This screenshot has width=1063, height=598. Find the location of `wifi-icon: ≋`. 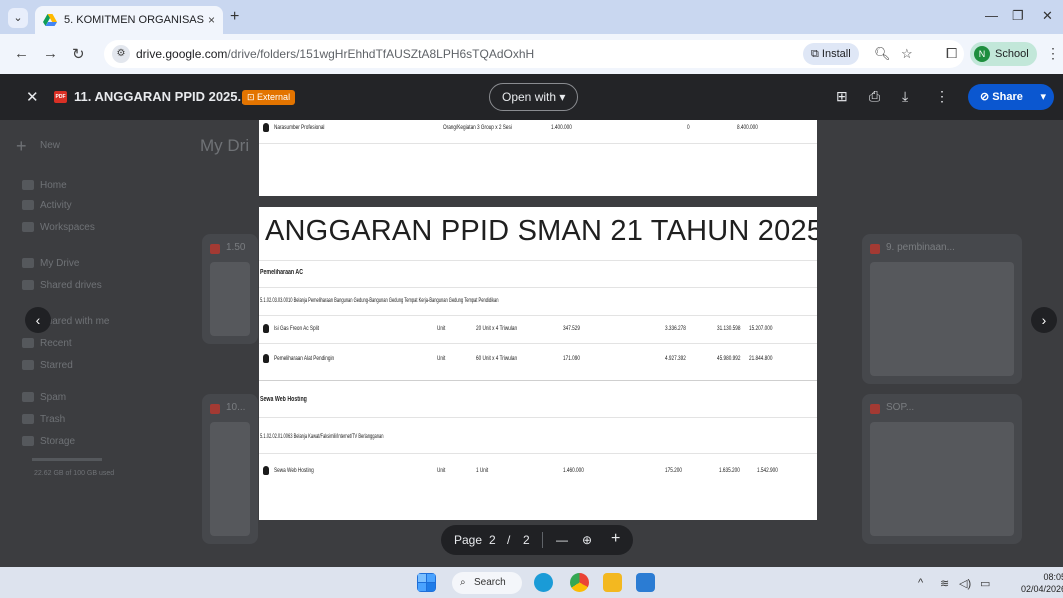

wifi-icon: ≋ is located at coordinates (944, 583).